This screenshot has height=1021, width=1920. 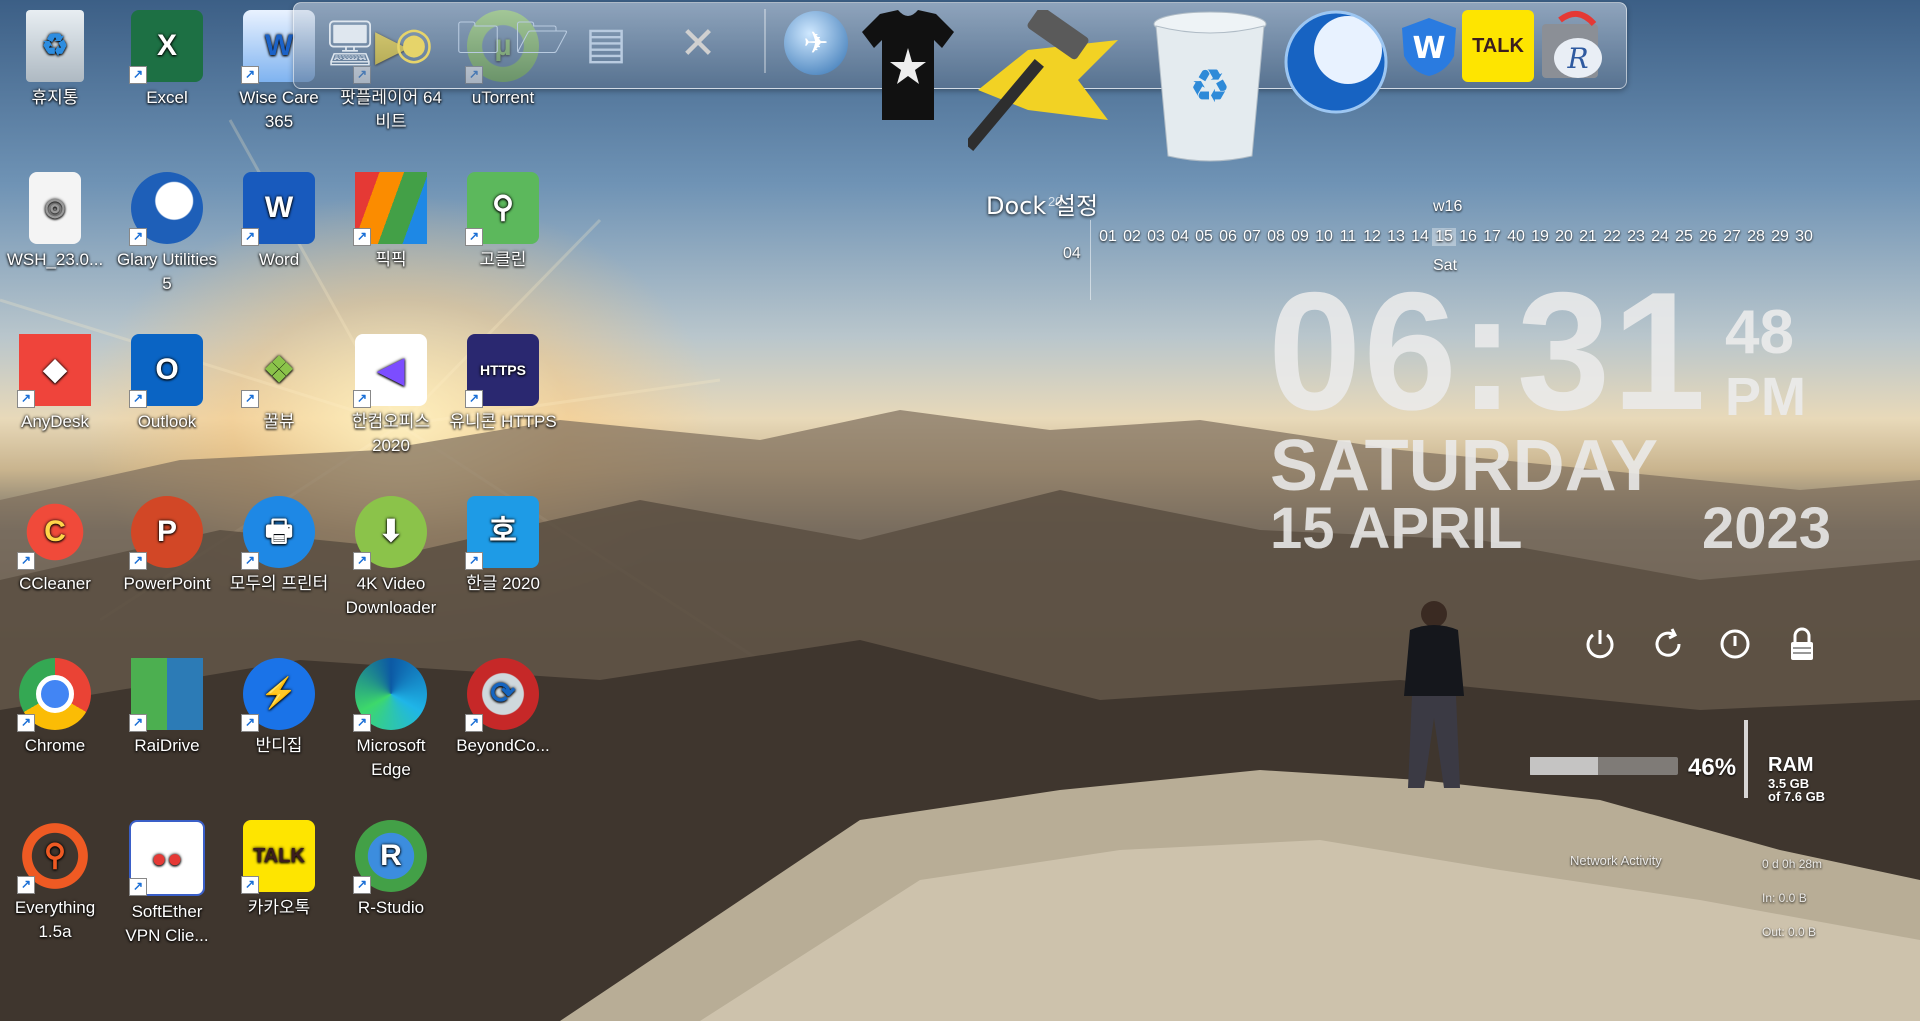 What do you see at coordinates (167, 703) in the screenshot?
I see `desktop-icon-raidrive: ↗ RaiDrive` at bounding box center [167, 703].